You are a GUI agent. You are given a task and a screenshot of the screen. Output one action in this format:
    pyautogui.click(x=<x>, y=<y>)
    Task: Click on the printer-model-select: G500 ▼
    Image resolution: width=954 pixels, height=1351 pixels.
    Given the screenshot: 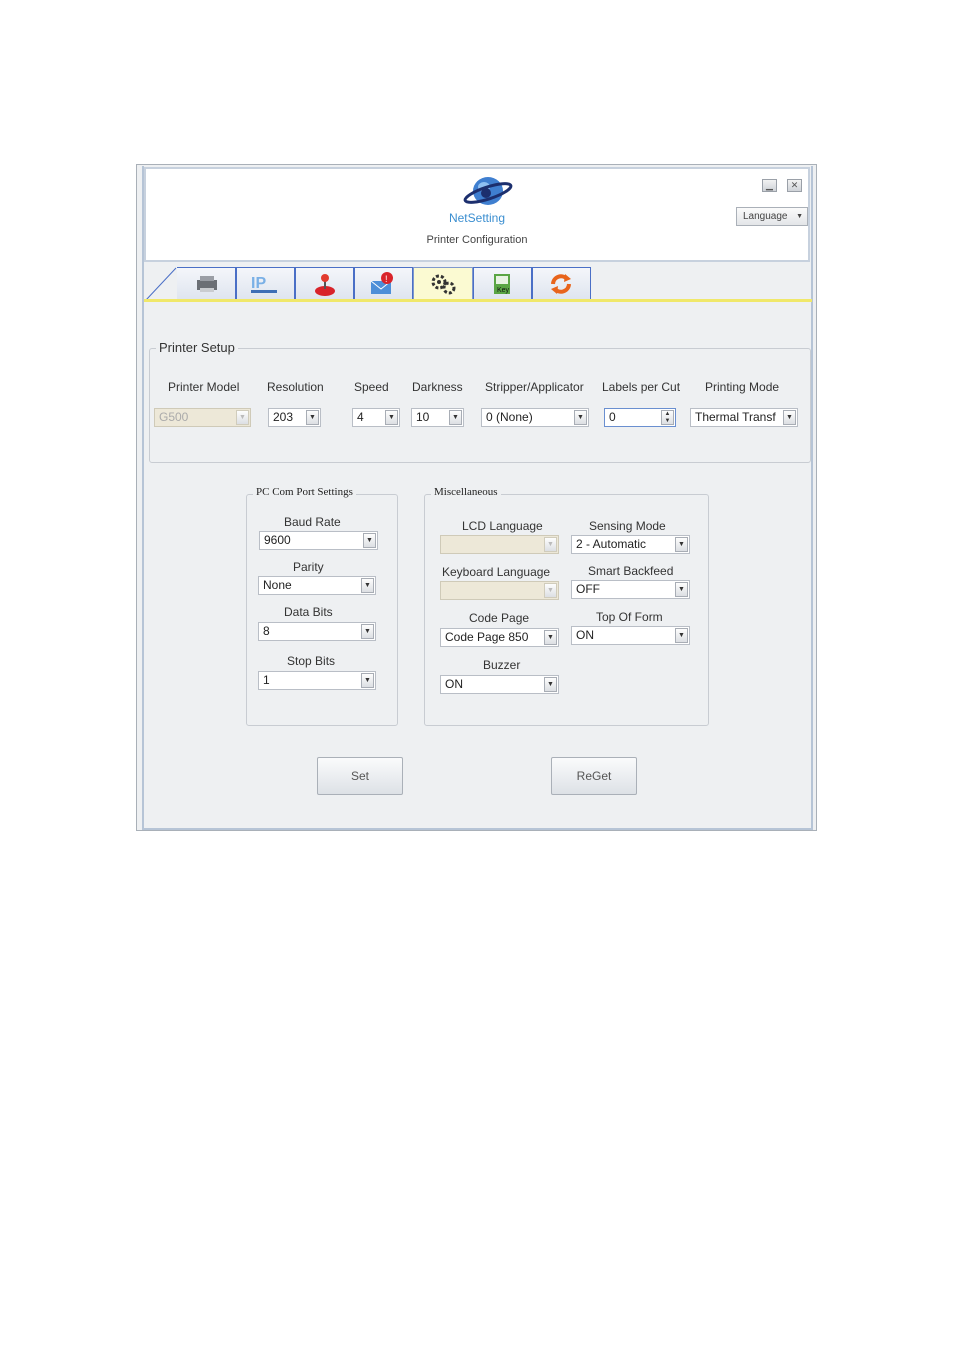 What is the action you would take?
    pyautogui.click(x=202, y=417)
    